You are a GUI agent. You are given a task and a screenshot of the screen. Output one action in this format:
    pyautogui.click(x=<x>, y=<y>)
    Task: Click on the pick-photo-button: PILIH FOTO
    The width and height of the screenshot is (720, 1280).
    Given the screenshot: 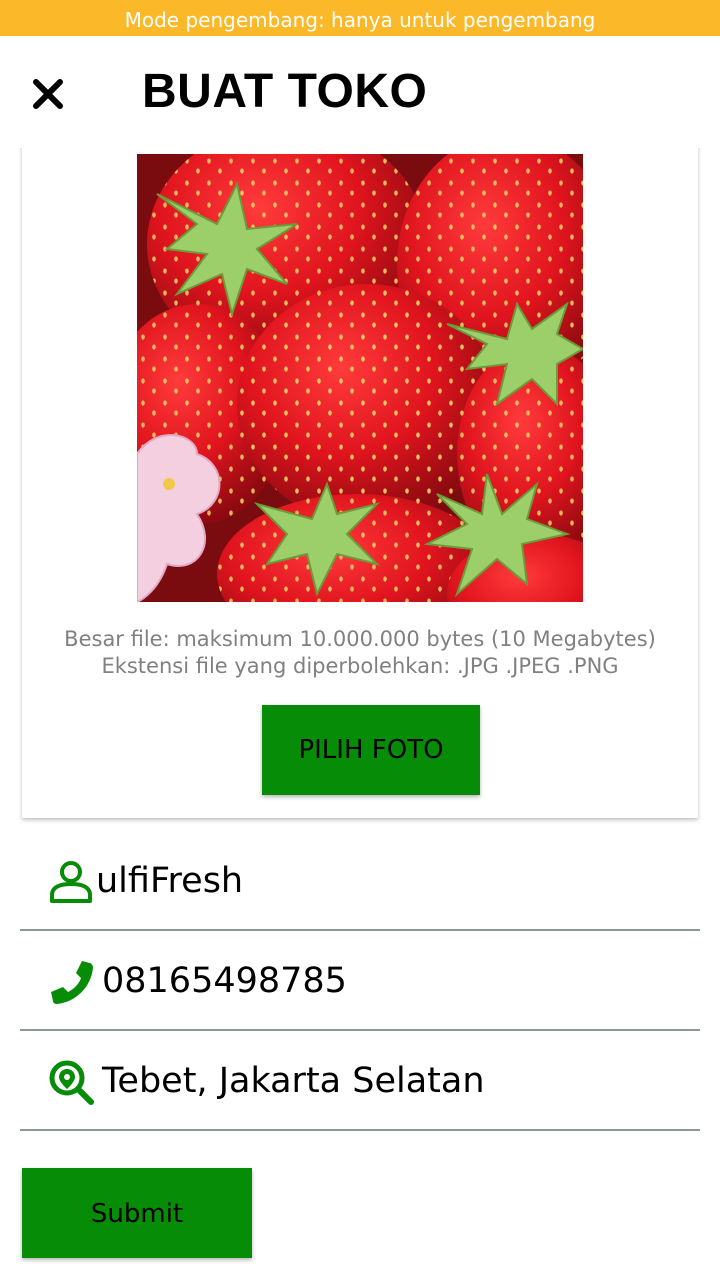 What is the action you would take?
    pyautogui.click(x=371, y=750)
    